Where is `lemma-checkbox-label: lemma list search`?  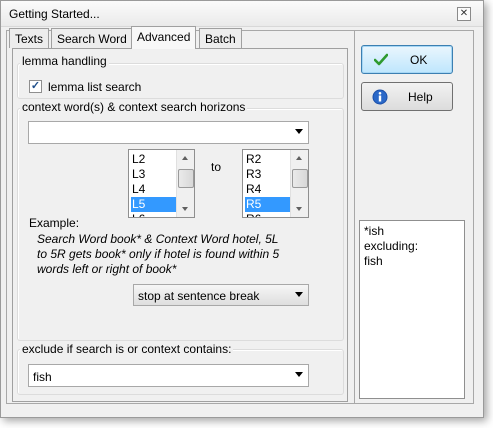 lemma-checkbox-label: lemma list search is located at coordinates (95, 87).